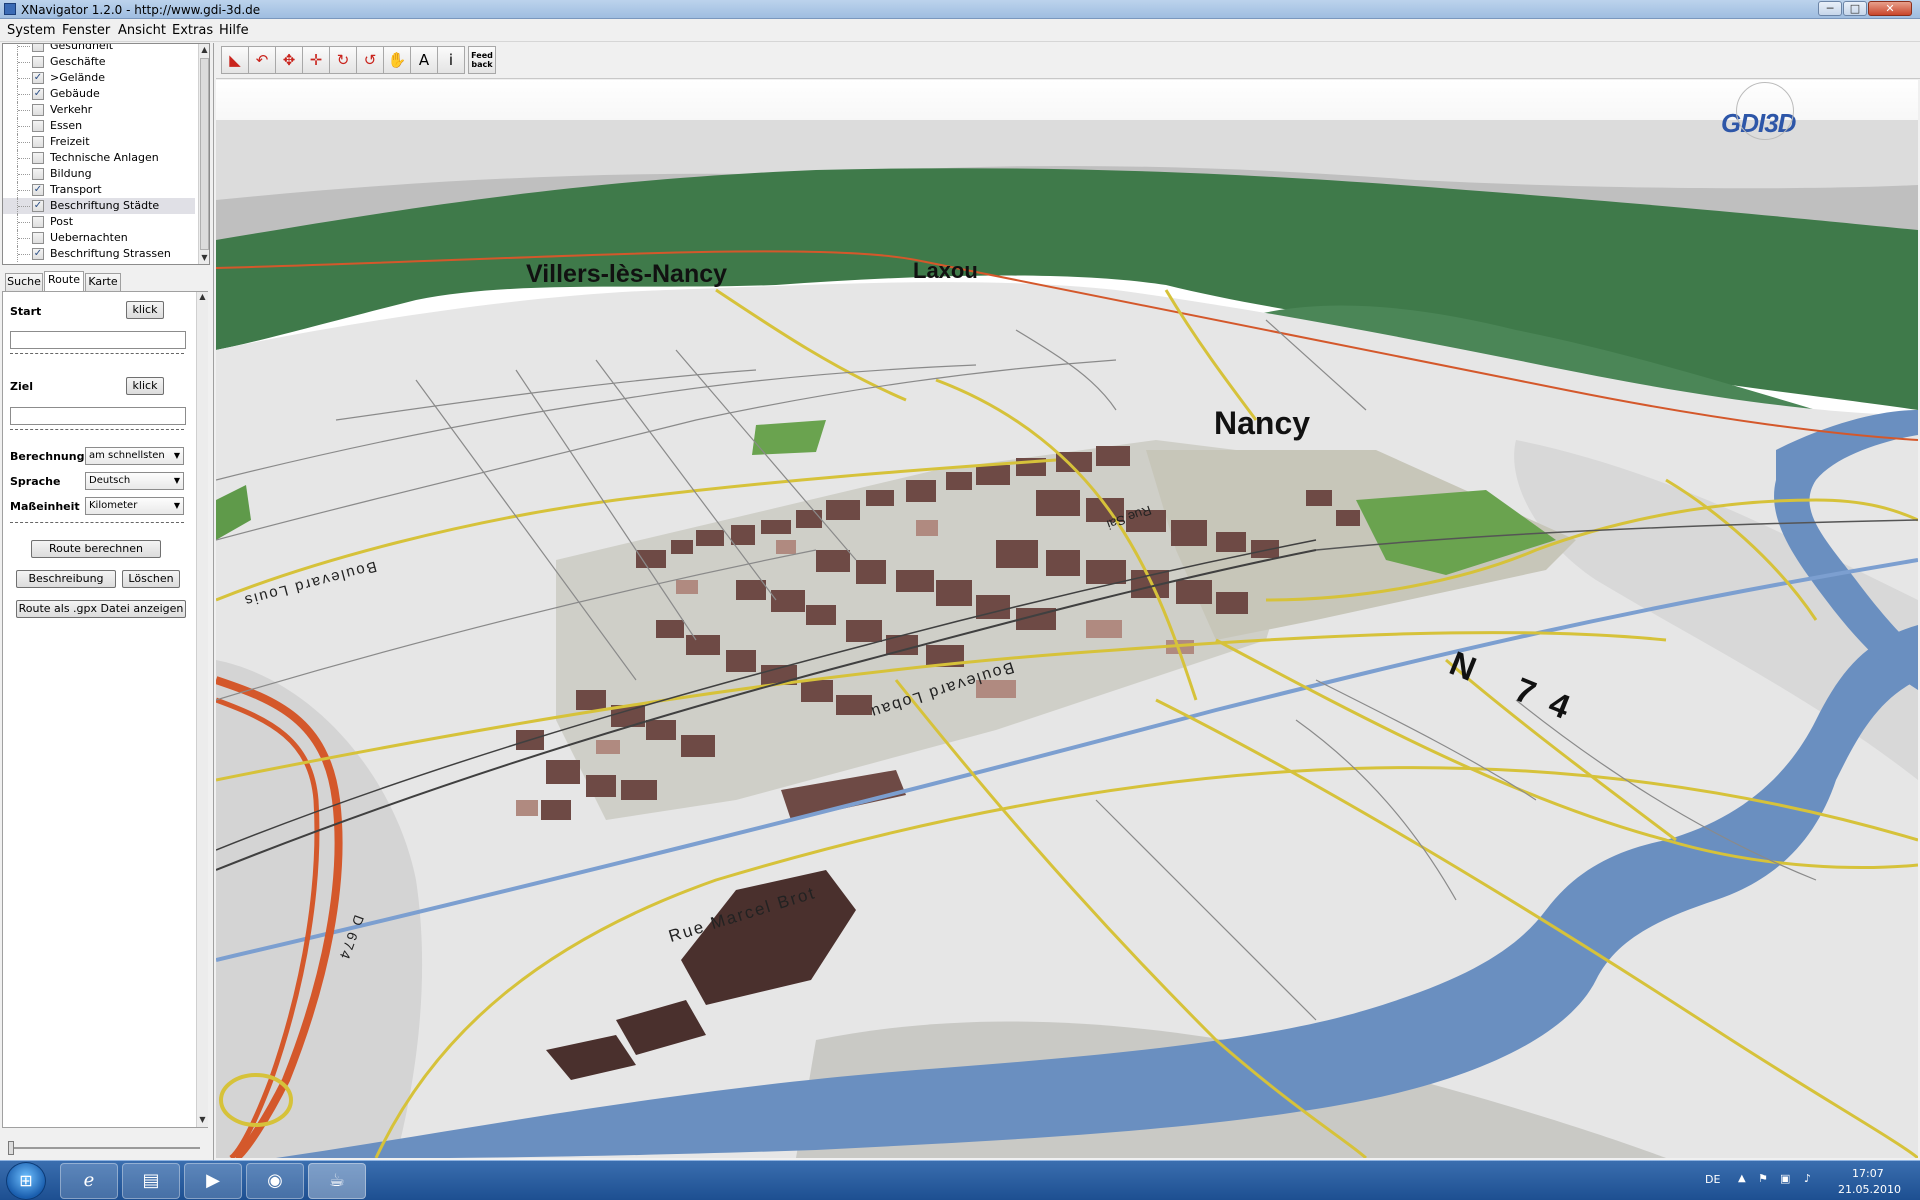  I want to click on gpx-export-button: Route als .gpx Datei anzeigen, so click(101, 609).